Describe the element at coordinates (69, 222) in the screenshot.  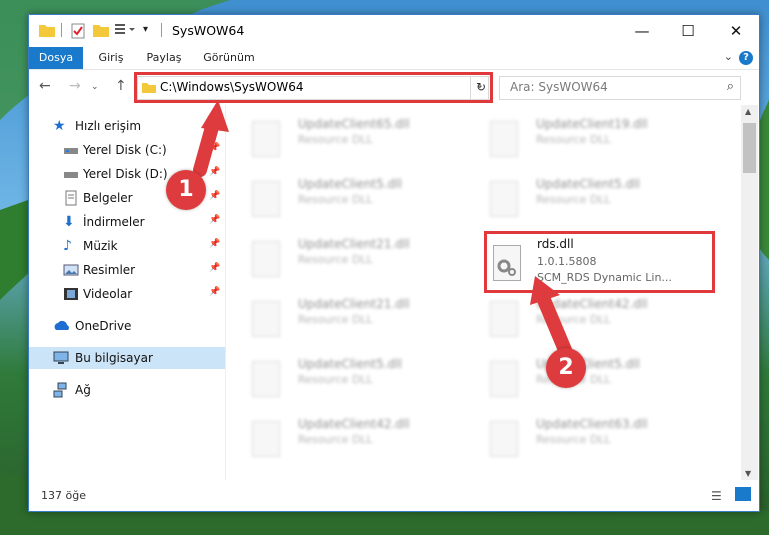
I see `download-icon: ⬇` at that location.